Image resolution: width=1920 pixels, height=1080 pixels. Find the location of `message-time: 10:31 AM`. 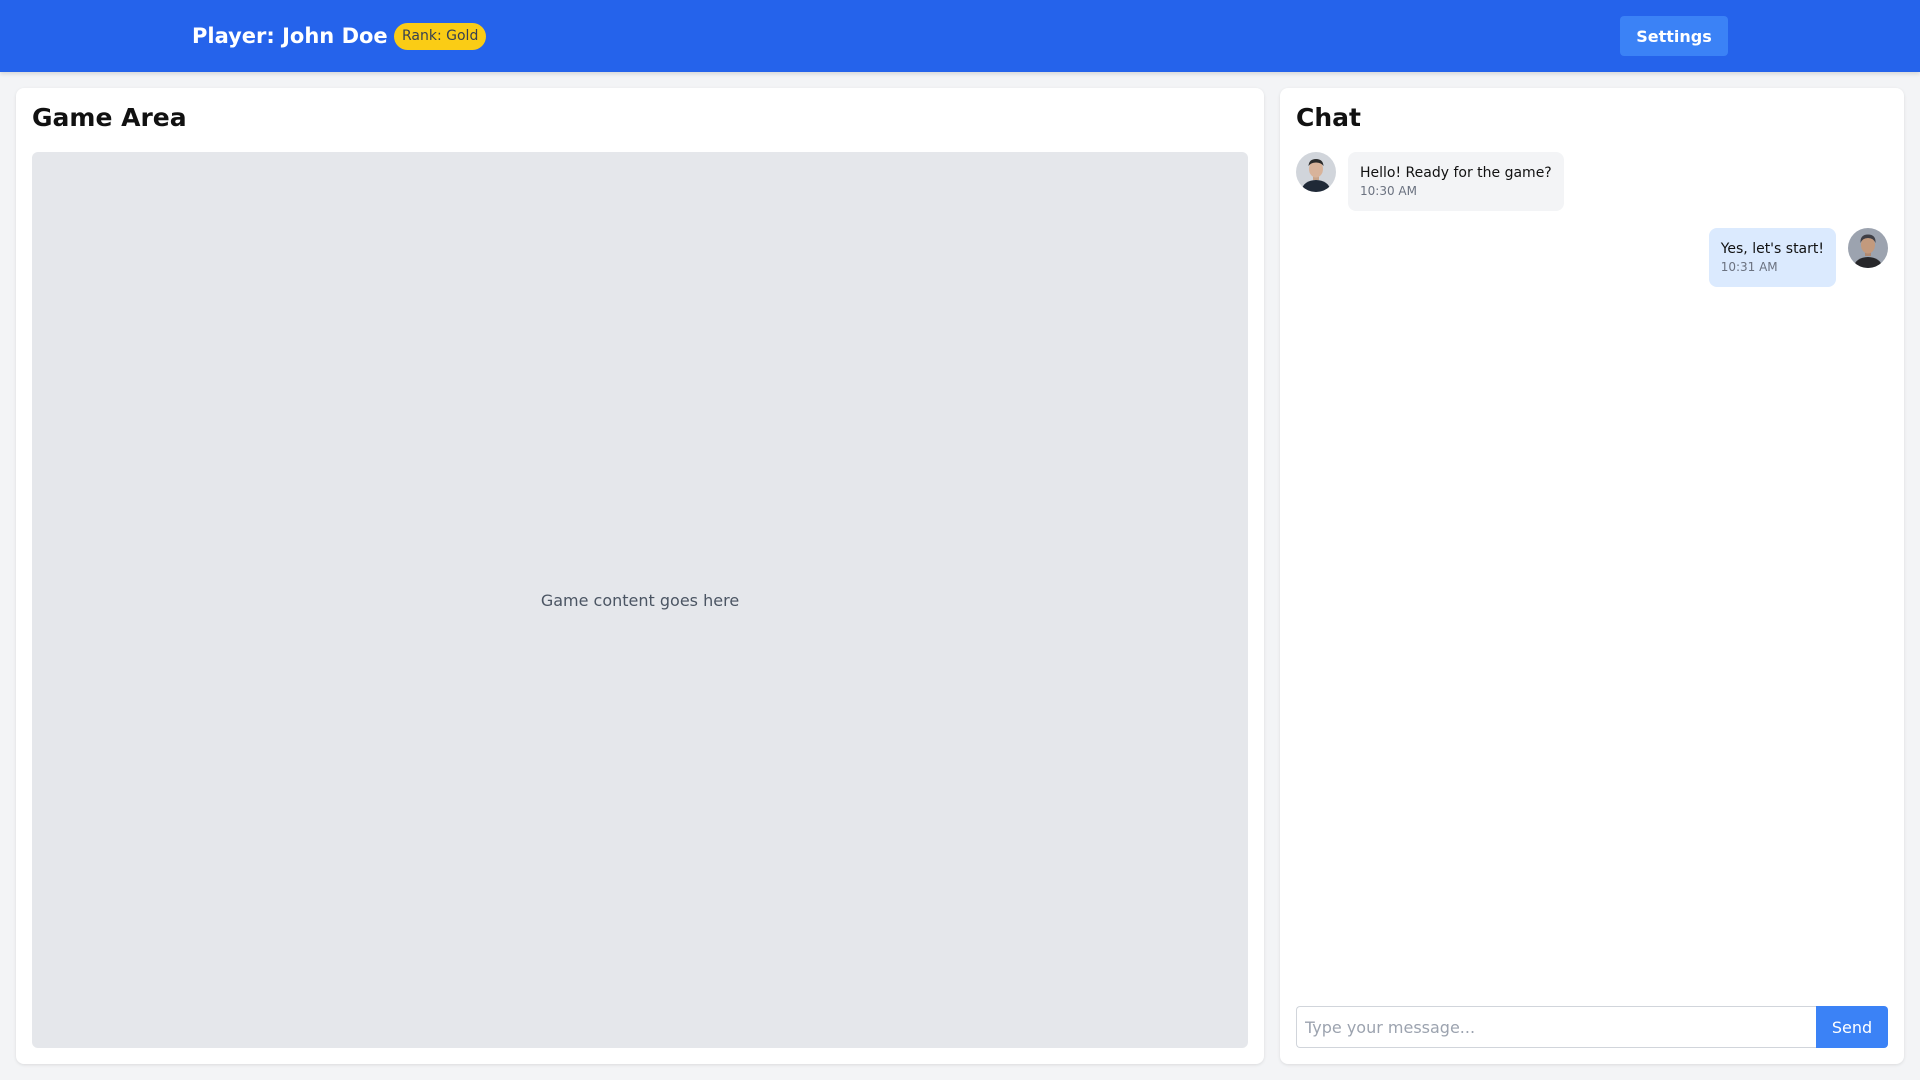

message-time: 10:31 AM is located at coordinates (1749, 267).